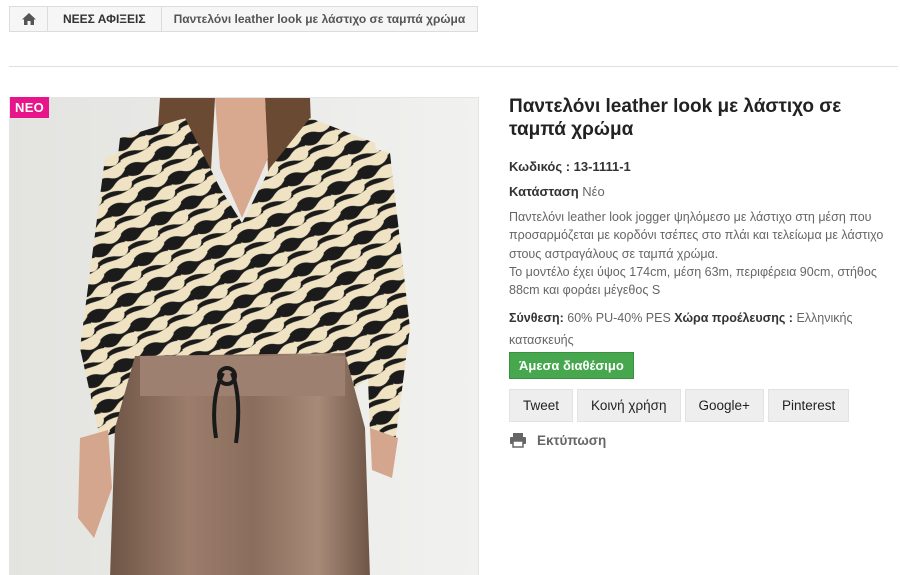 This screenshot has width=900, height=575. I want to click on condition-label: Κατάσταση, so click(544, 191).